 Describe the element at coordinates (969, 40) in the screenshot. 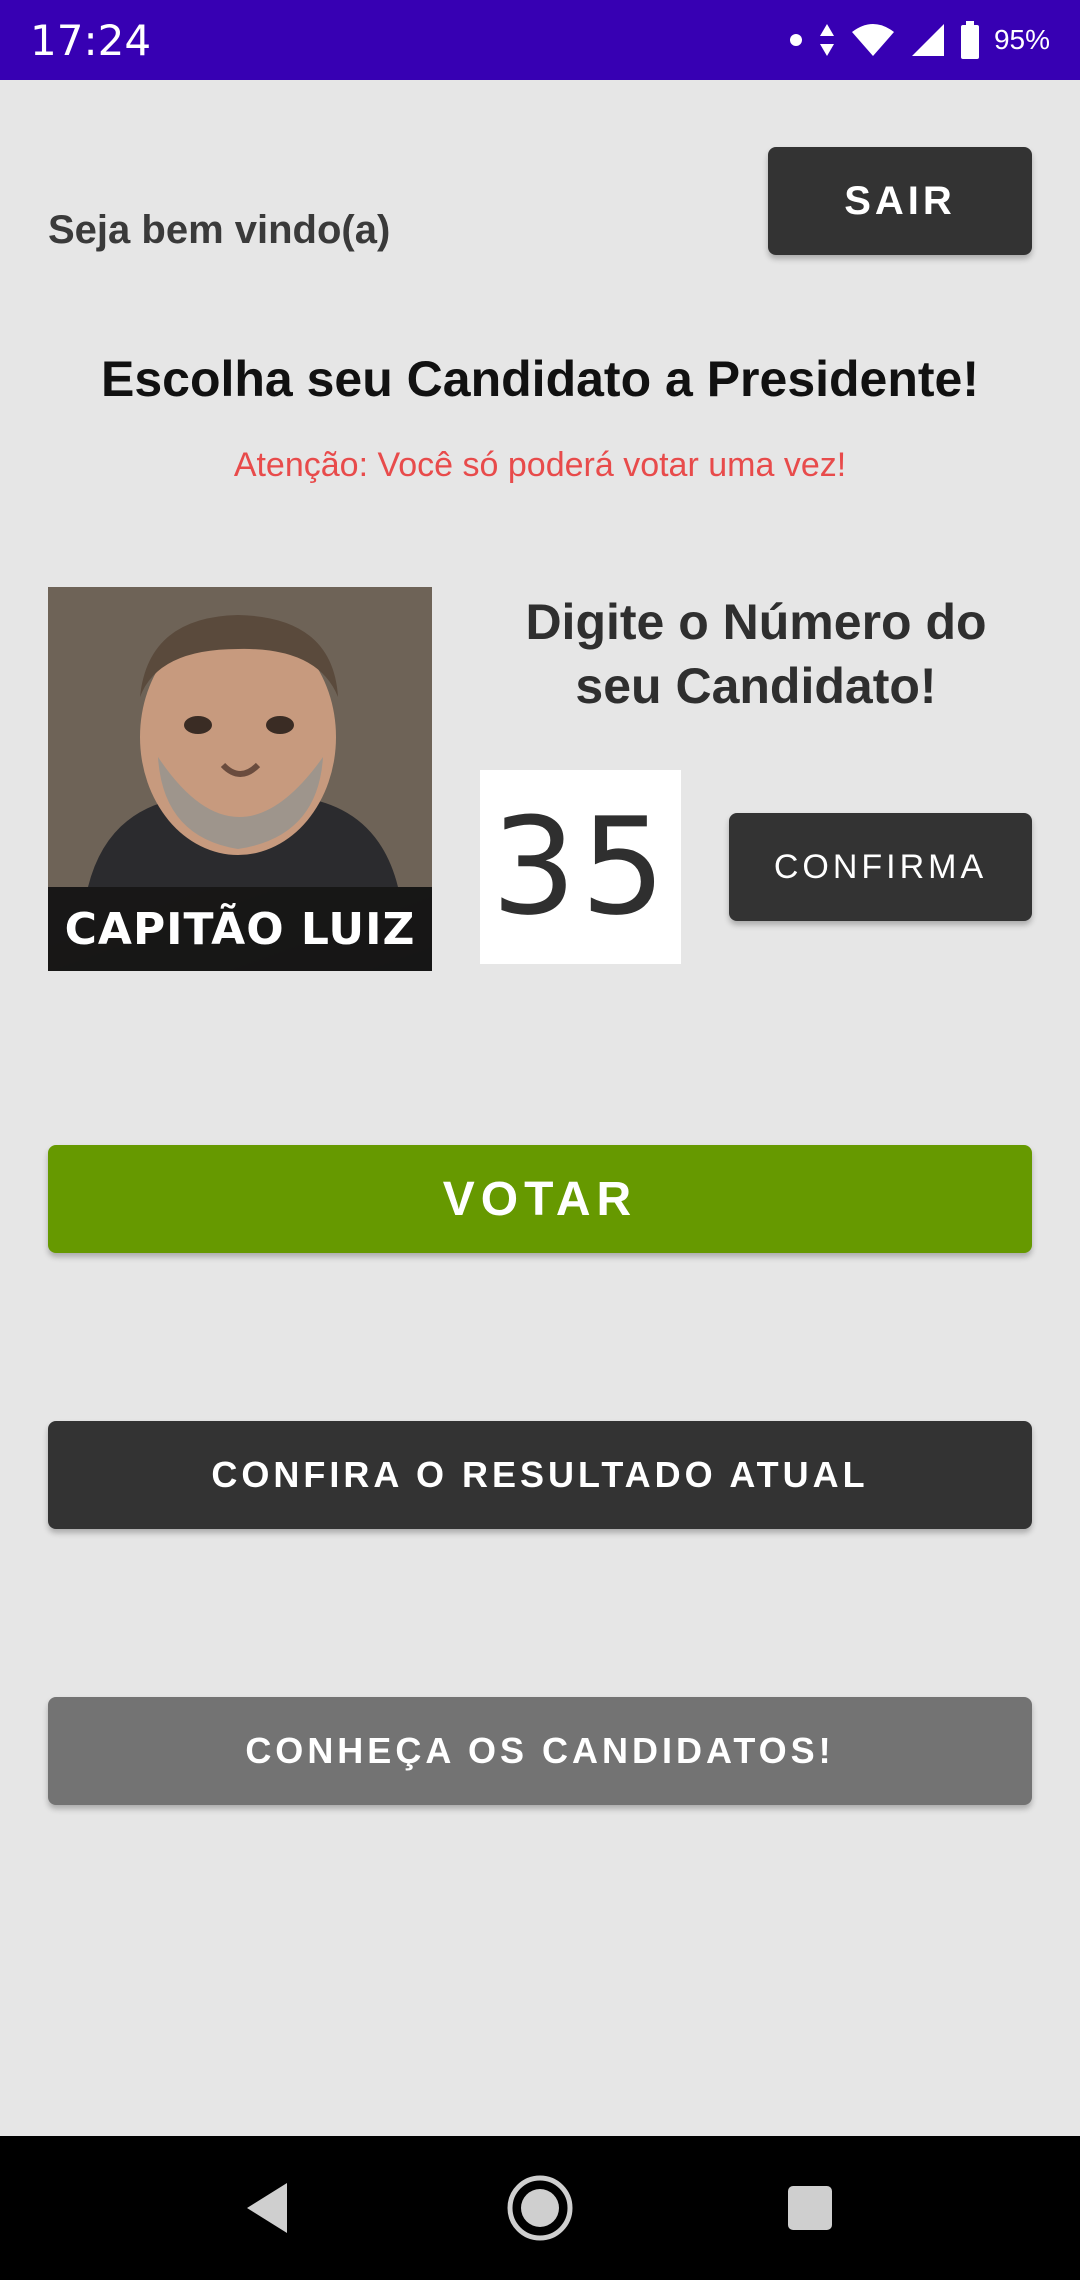

I see `battery-icon` at that location.